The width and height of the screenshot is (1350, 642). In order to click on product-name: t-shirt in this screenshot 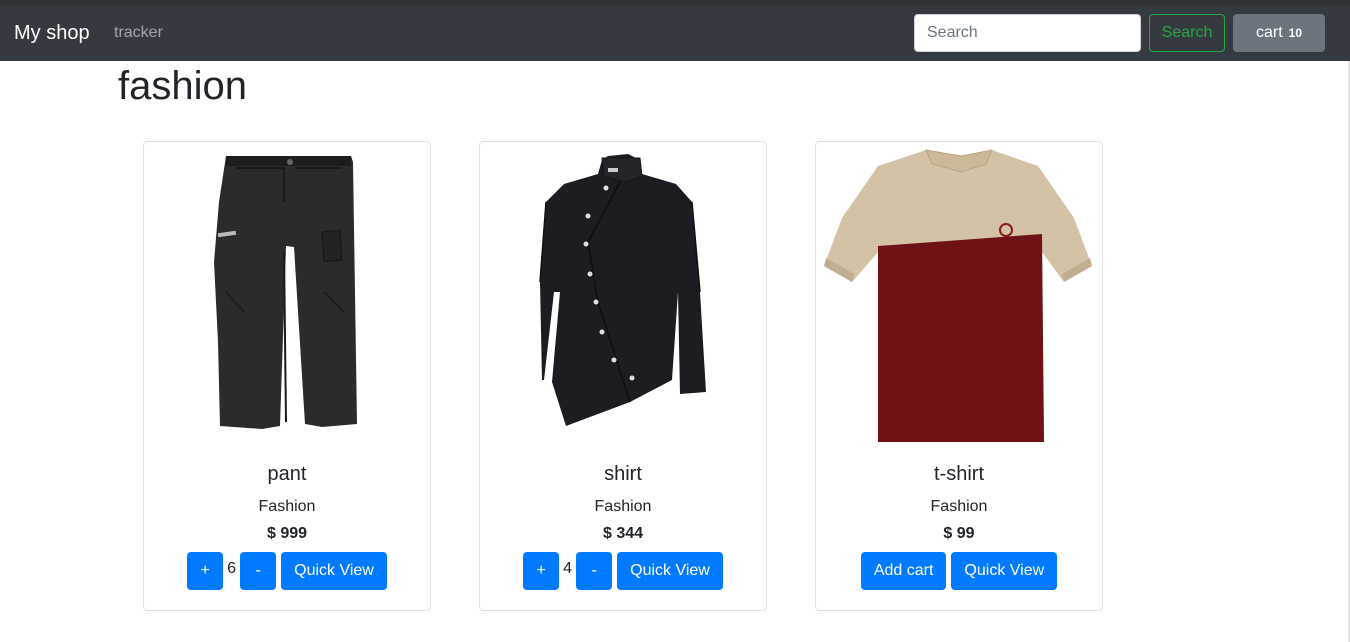, I will do `click(959, 474)`.